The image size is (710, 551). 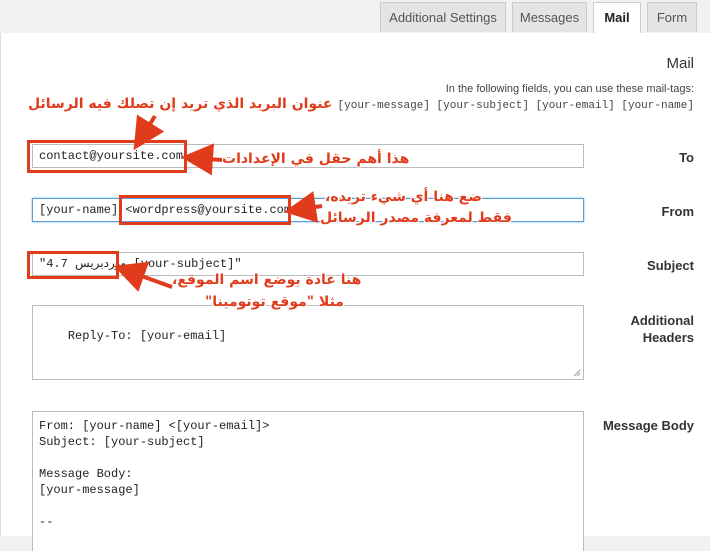 What do you see at coordinates (662, 329) in the screenshot?
I see `additional-headers-label: Additional Headers` at bounding box center [662, 329].